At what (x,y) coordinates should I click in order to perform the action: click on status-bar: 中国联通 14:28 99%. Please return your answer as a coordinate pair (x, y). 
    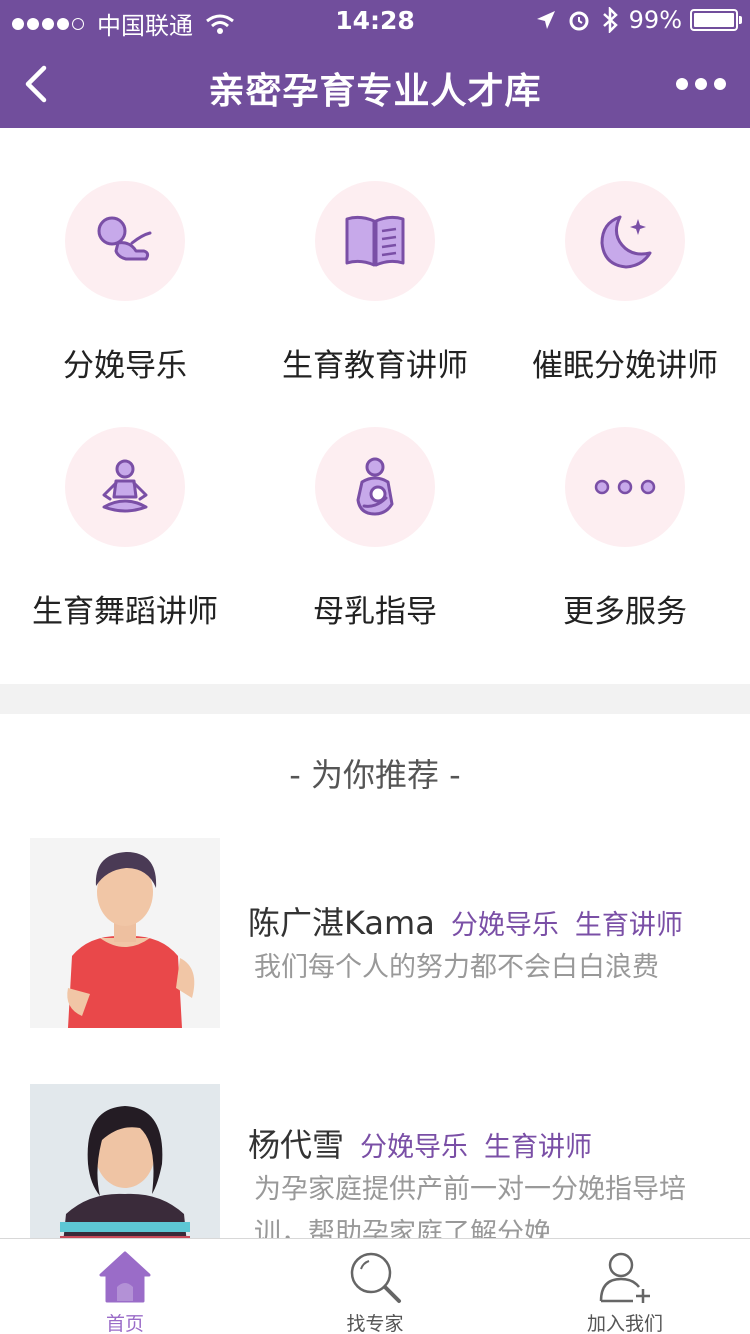
    Looking at the image, I should click on (375, 20).